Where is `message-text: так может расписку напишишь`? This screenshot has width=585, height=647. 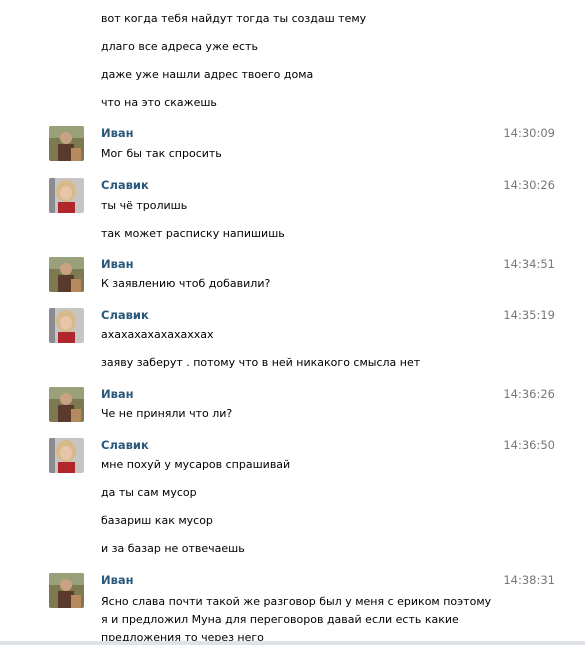 message-text: так может расписку напишишь is located at coordinates (193, 233).